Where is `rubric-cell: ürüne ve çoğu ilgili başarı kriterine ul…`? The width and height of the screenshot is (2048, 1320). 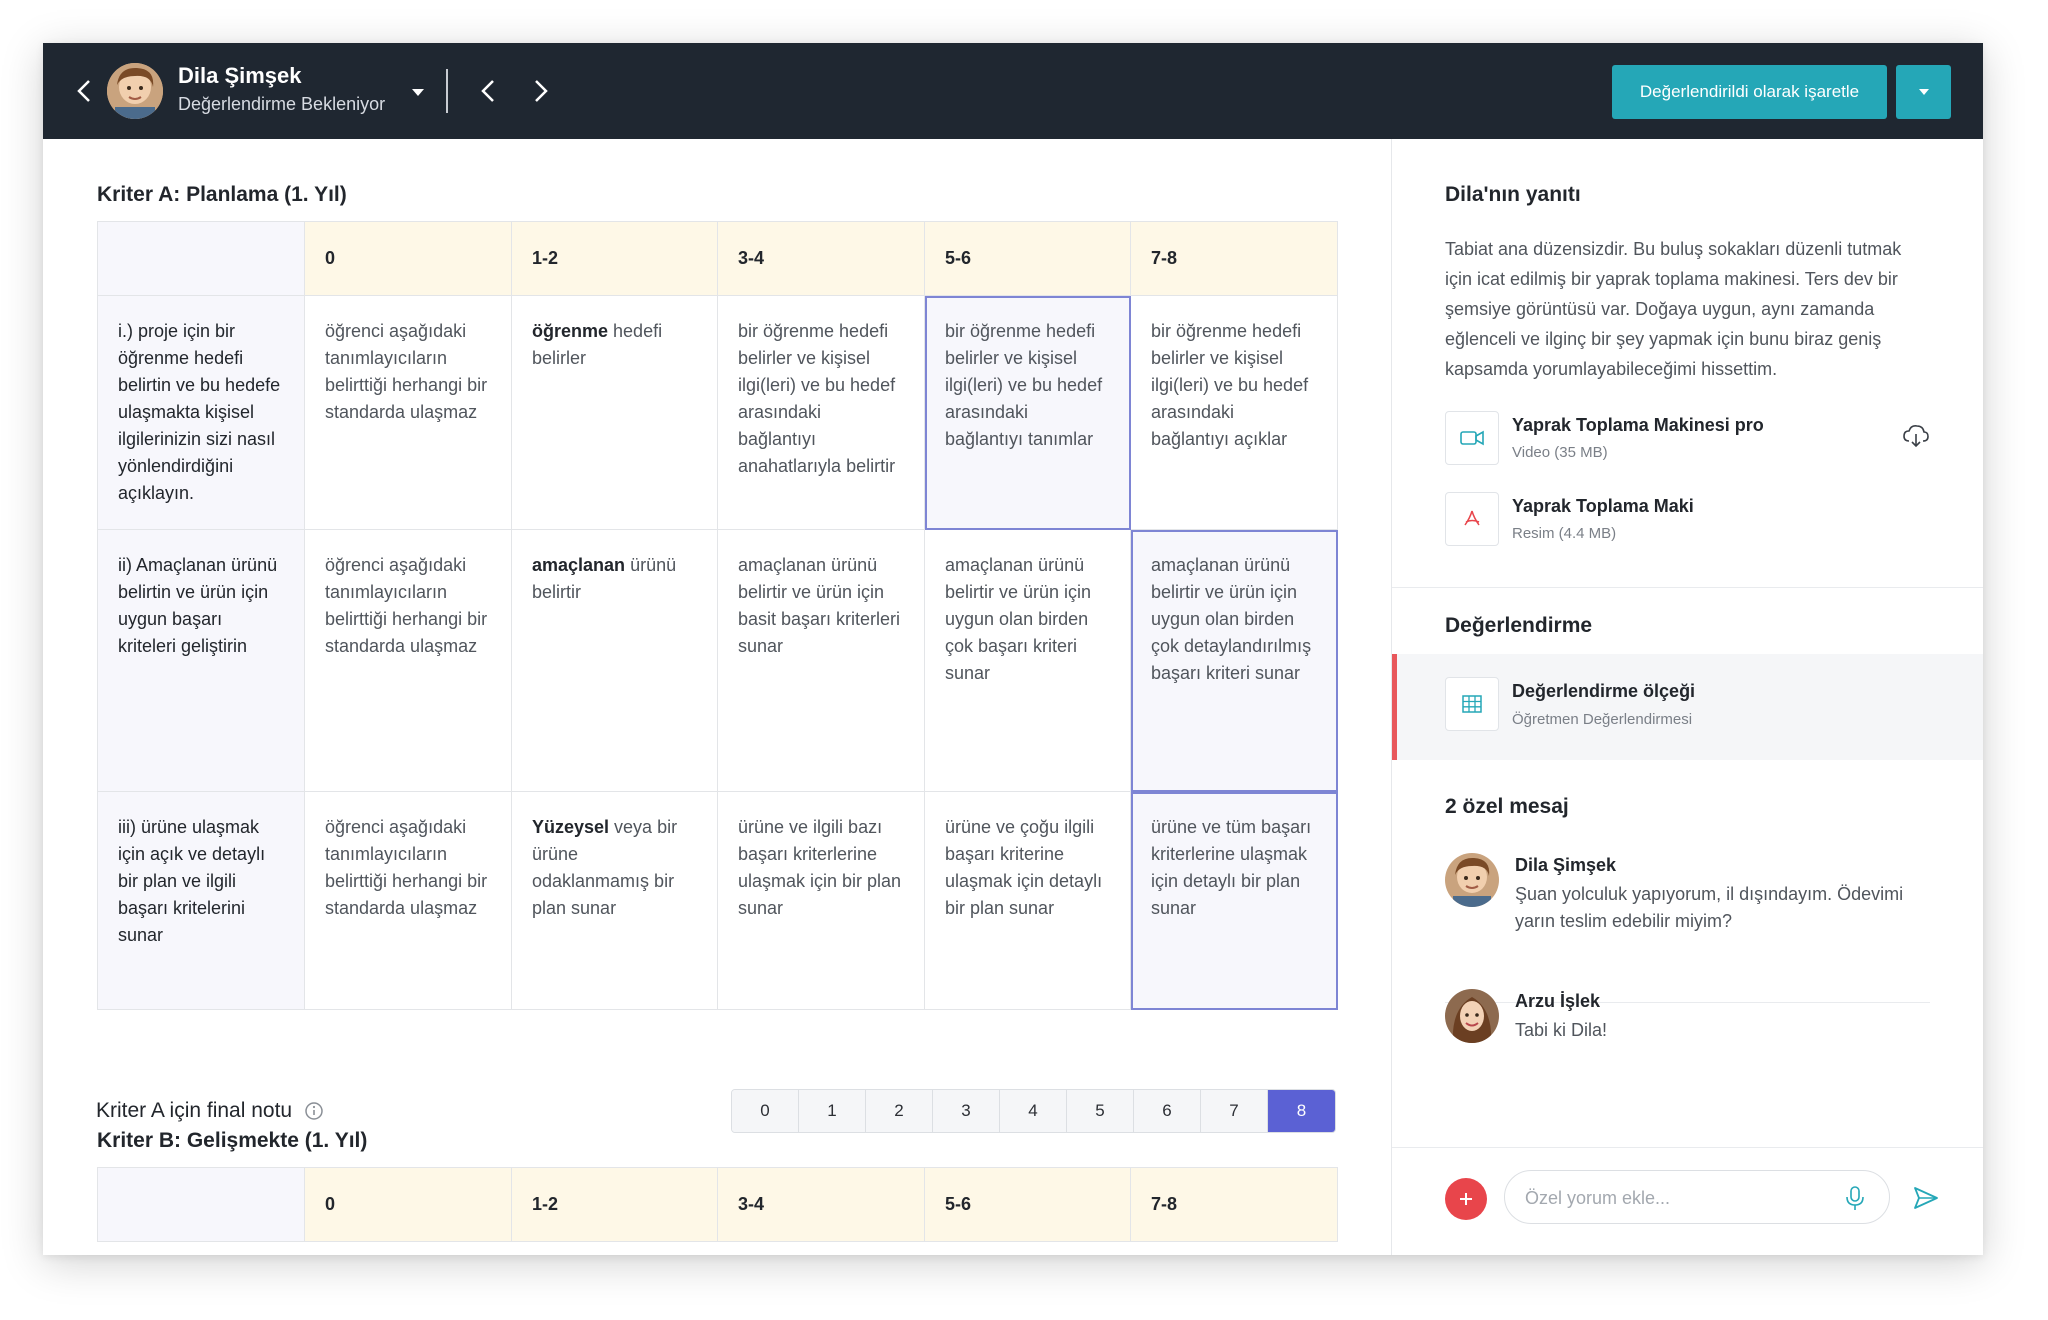 rubric-cell: ürüne ve çoğu ilgili başarı kriterine ul… is located at coordinates (1027, 900).